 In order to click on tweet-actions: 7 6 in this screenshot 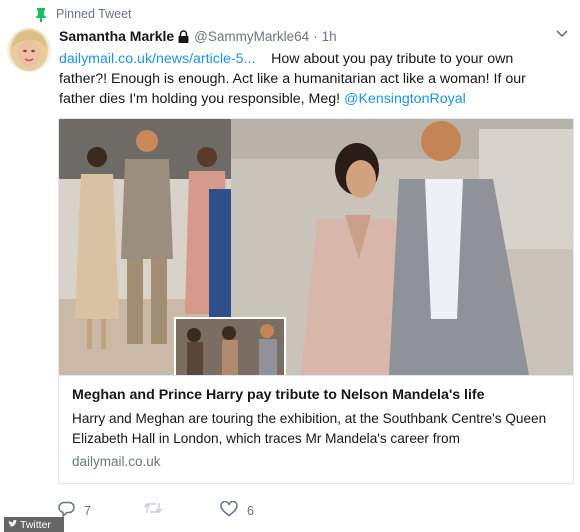, I will do `click(208, 510)`.